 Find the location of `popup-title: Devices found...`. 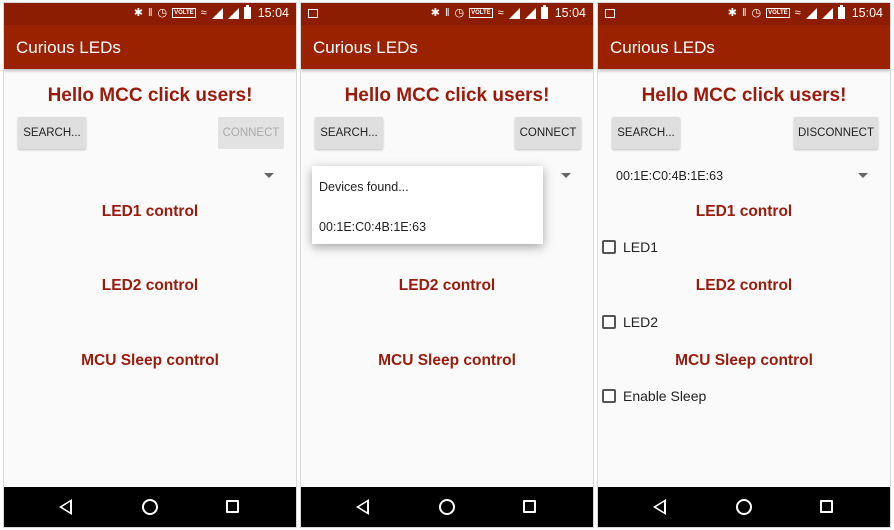

popup-title: Devices found... is located at coordinates (364, 187).